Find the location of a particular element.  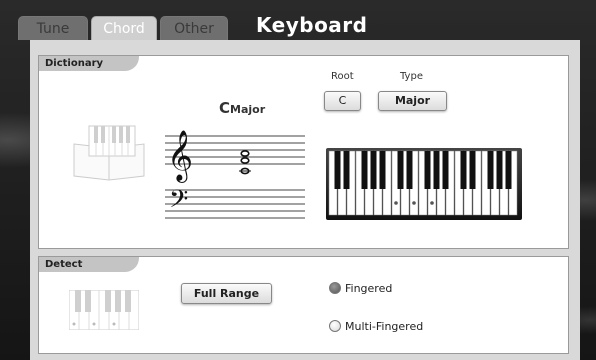

multi-fingered-radio: Multi-Fingered is located at coordinates (376, 326).